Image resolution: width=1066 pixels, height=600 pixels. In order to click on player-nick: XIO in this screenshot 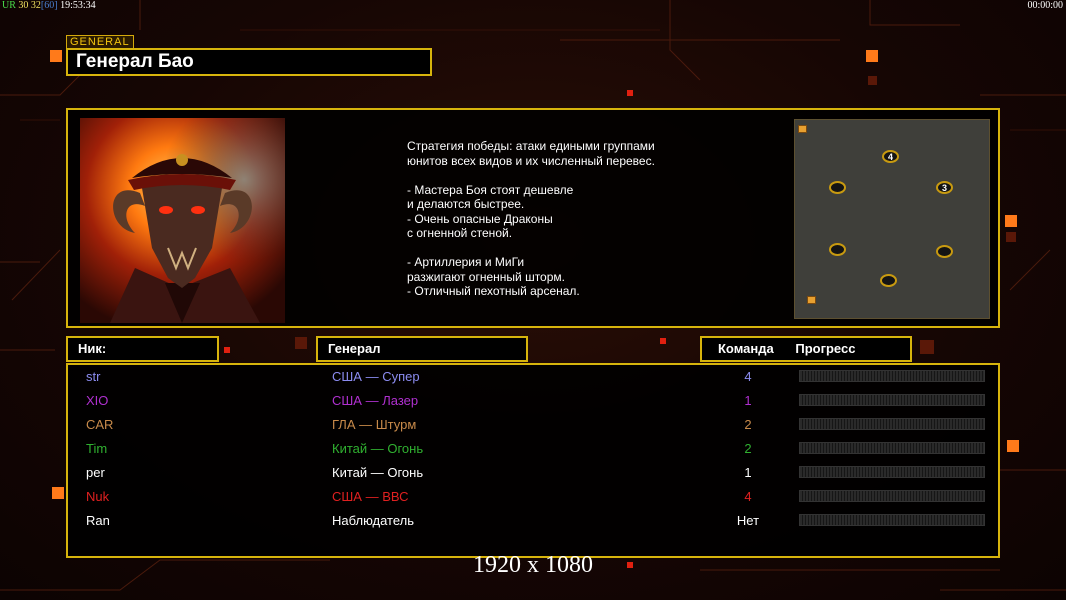, I will do `click(97, 400)`.